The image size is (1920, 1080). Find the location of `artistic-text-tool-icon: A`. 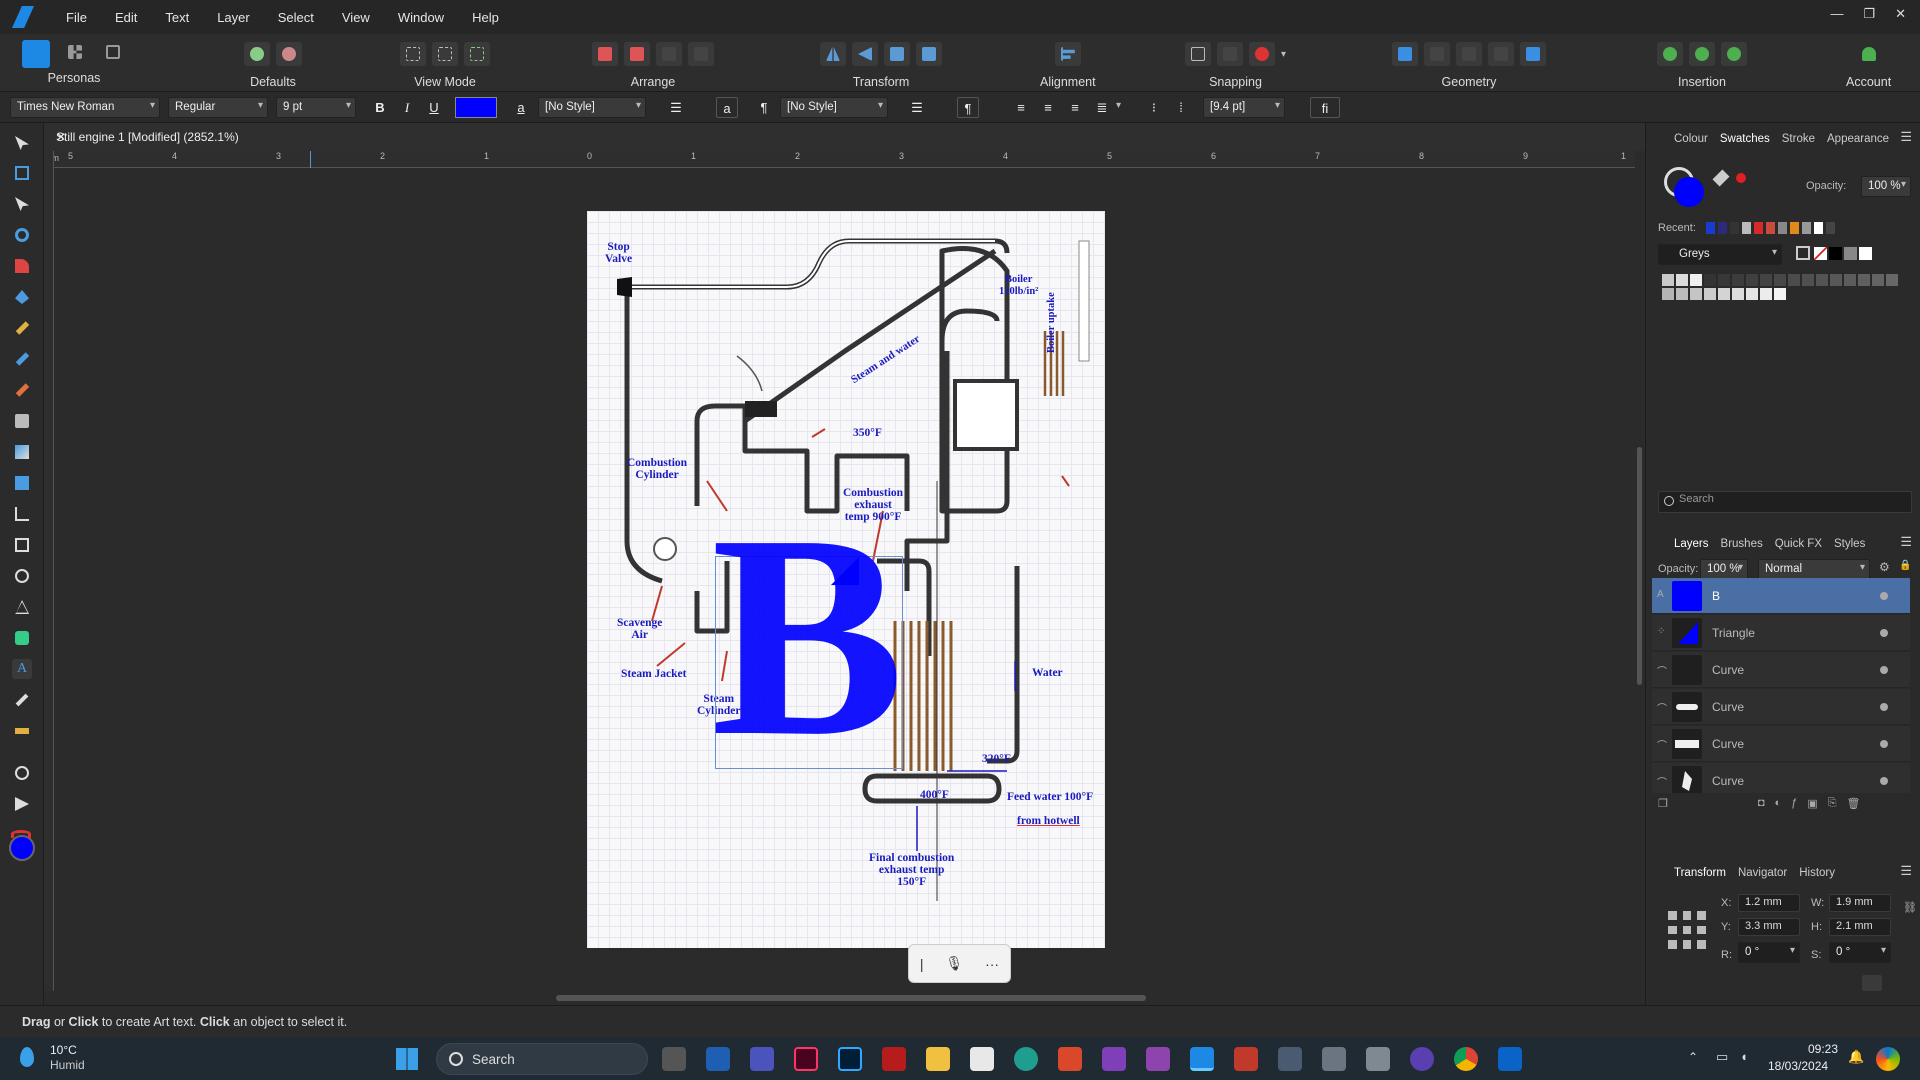

artistic-text-tool-icon: A is located at coordinates (22, 669).